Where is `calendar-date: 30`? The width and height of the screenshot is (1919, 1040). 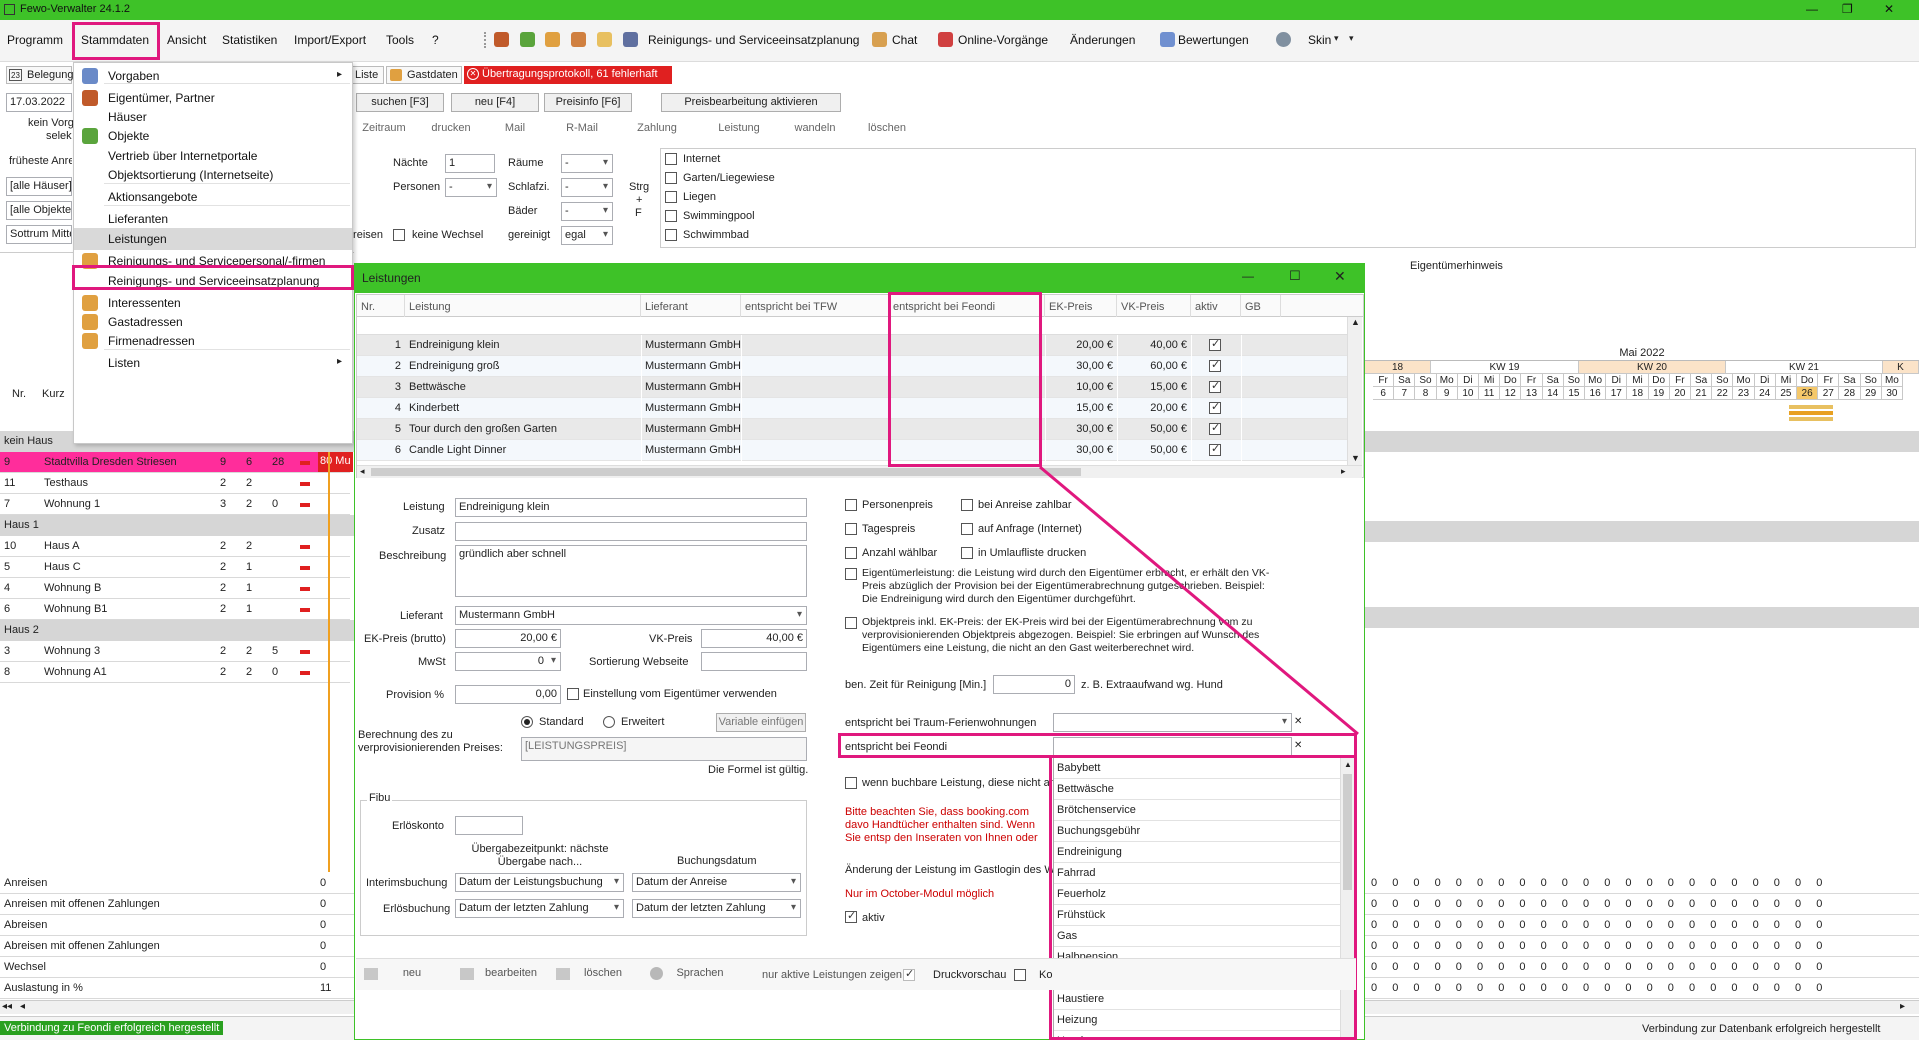 calendar-date: 30 is located at coordinates (1892, 393).